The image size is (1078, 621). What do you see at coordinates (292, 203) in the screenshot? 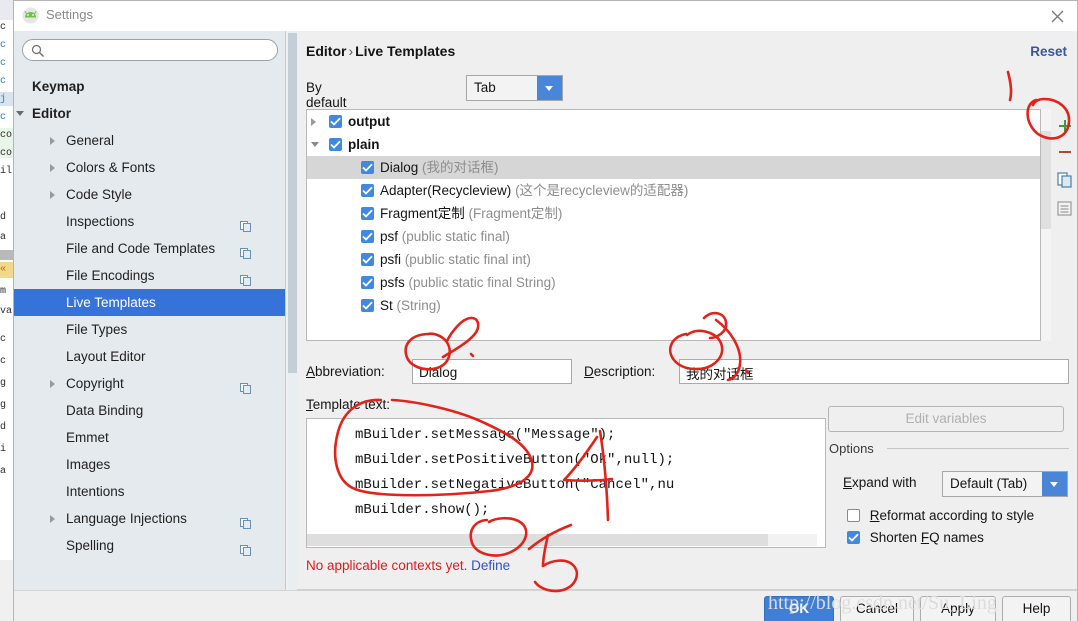
I see `sidebar-scrollbar-thumb` at bounding box center [292, 203].